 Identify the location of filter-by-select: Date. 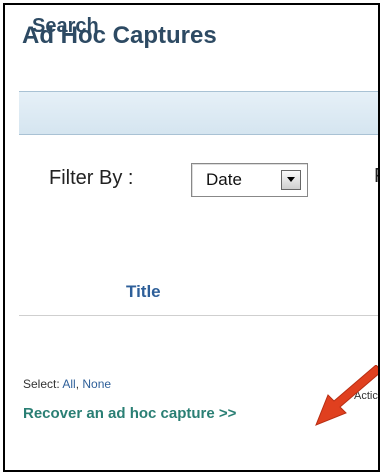
(249, 180).